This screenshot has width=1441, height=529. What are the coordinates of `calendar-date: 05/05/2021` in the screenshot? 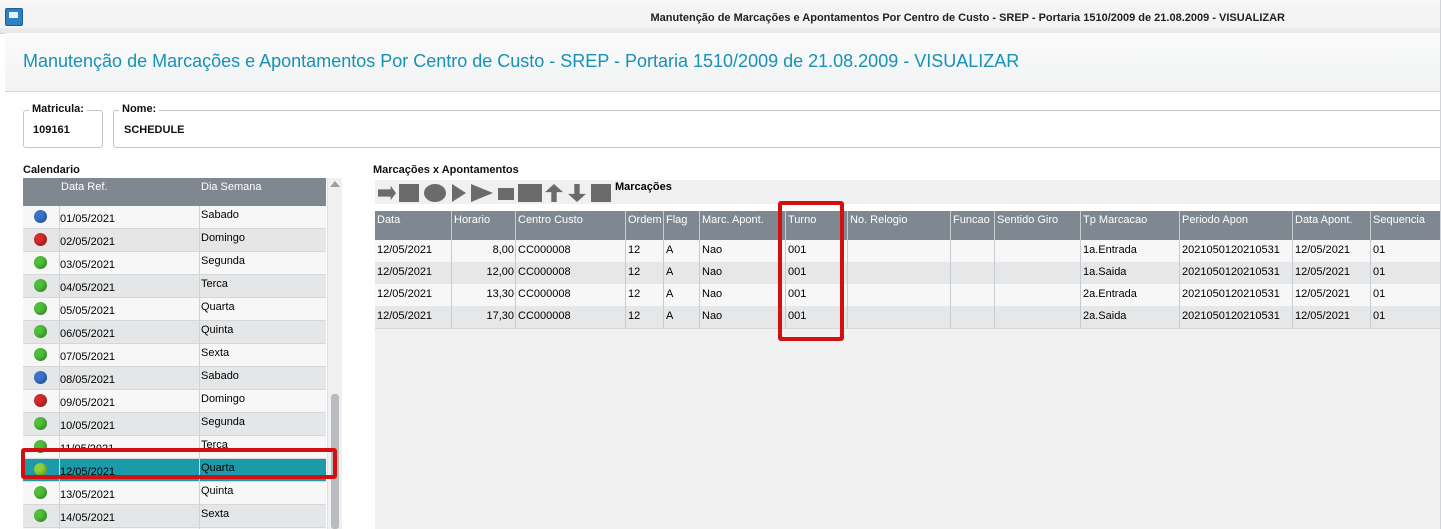 It's located at (109, 309).